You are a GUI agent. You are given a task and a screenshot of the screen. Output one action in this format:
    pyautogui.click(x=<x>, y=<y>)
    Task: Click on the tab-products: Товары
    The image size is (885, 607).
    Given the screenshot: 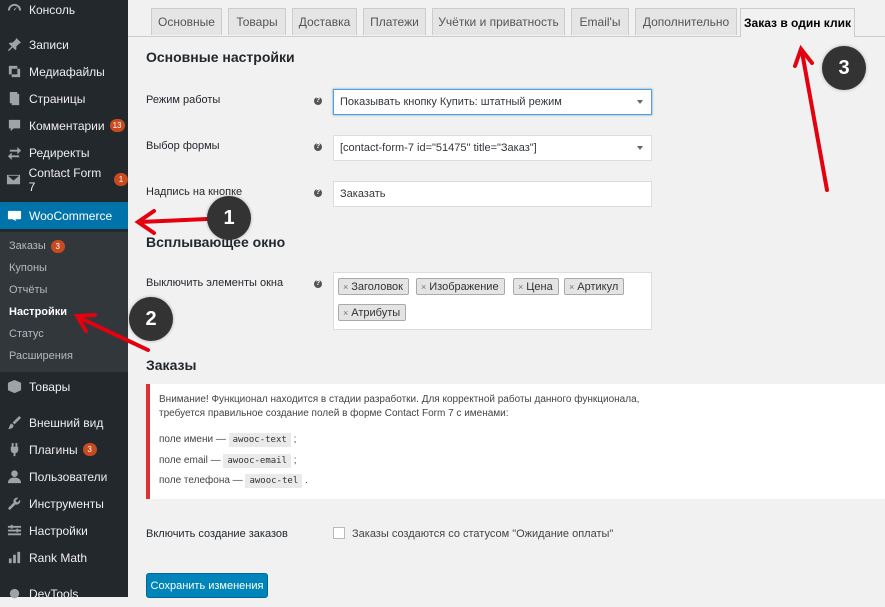 What is the action you would take?
    pyautogui.click(x=257, y=21)
    